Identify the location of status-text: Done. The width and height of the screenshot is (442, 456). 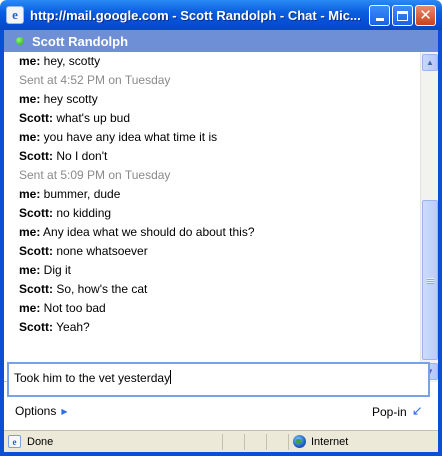
(40, 441).